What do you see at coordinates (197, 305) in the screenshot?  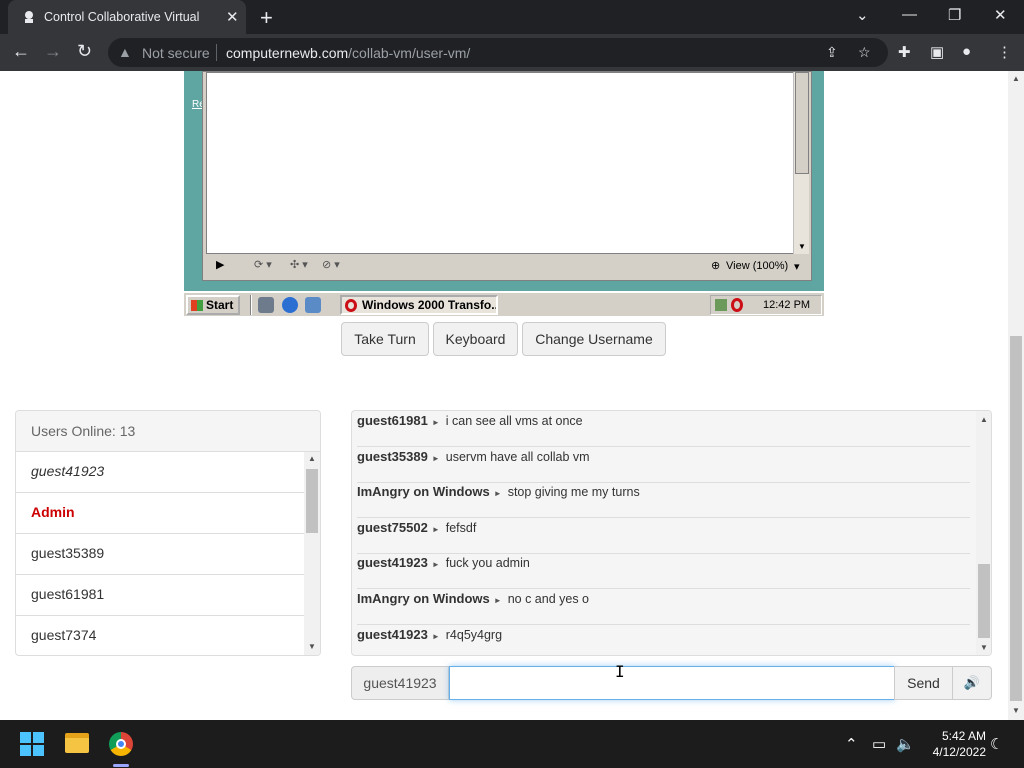 I see `vm-windows-flag-icon` at bounding box center [197, 305].